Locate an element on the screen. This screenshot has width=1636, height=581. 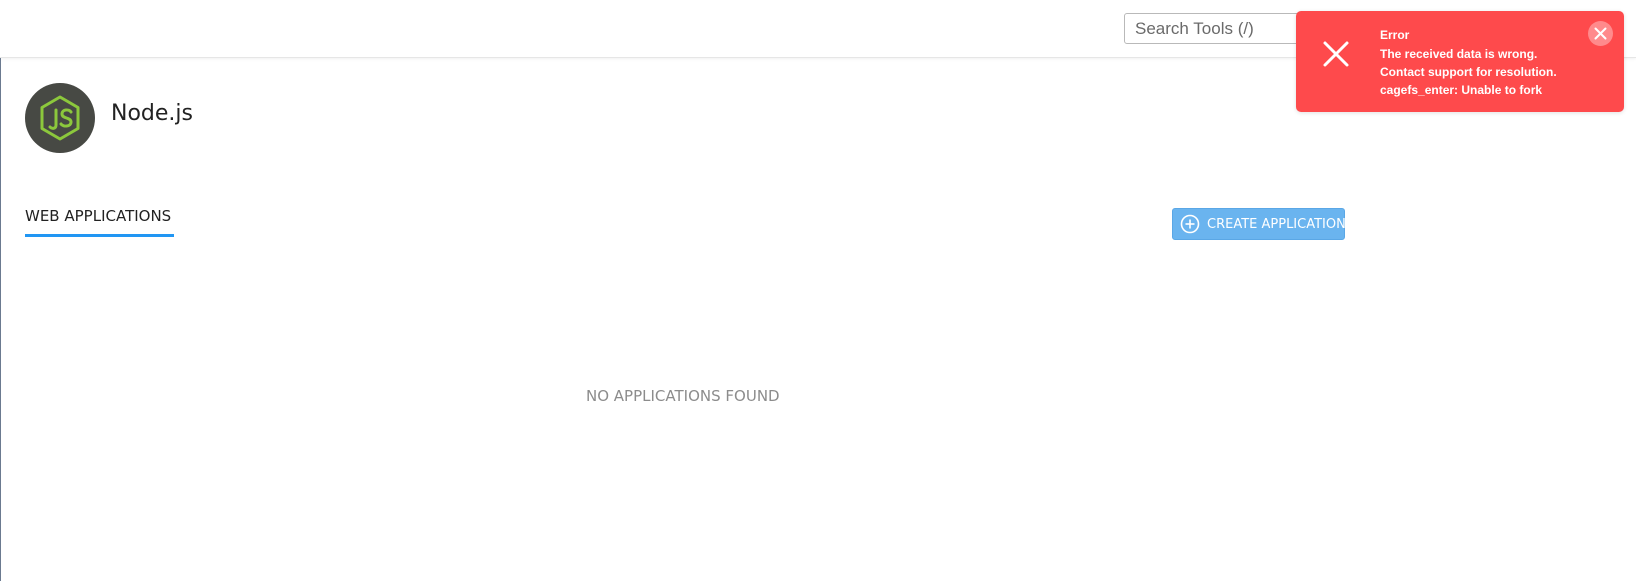
active-tab-indicator is located at coordinates (99, 235).